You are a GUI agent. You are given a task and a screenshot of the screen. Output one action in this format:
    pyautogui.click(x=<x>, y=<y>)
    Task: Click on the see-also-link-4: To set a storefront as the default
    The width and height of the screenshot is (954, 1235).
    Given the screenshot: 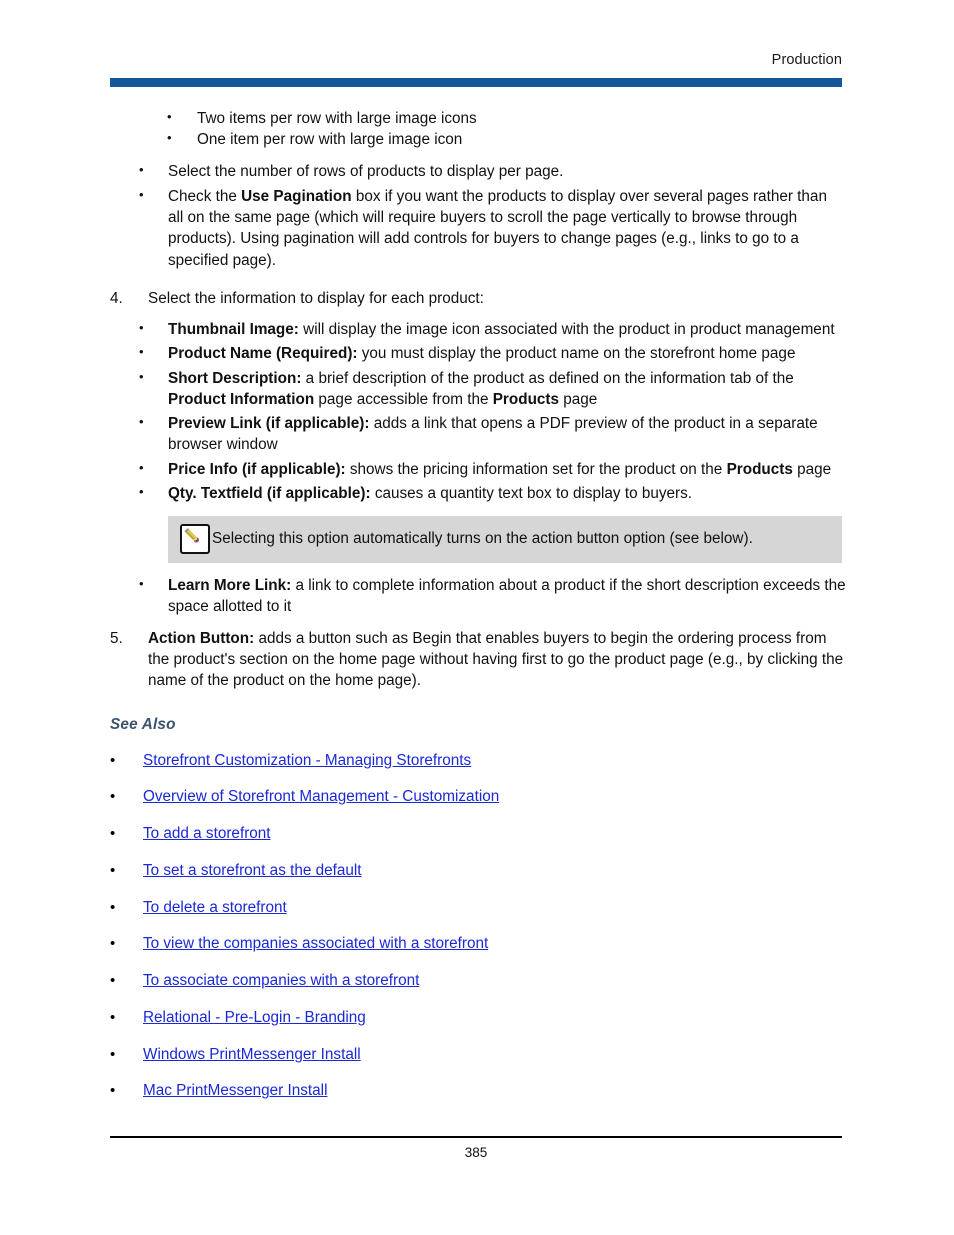 What is the action you would take?
    pyautogui.click(x=252, y=870)
    